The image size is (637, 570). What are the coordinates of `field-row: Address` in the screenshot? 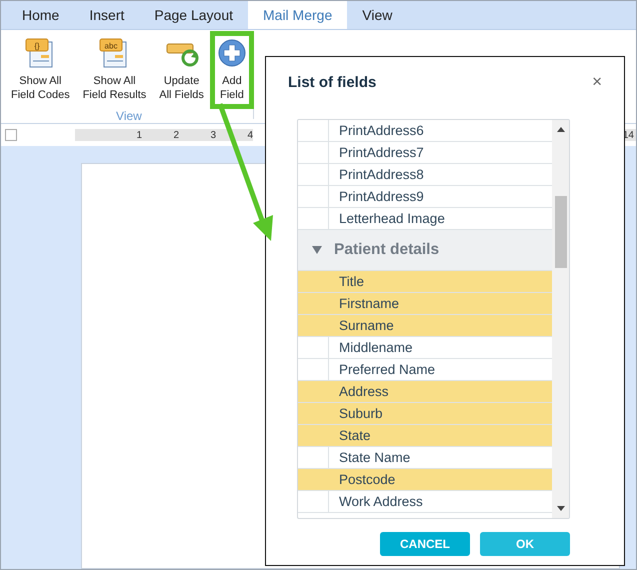 It's located at (425, 392).